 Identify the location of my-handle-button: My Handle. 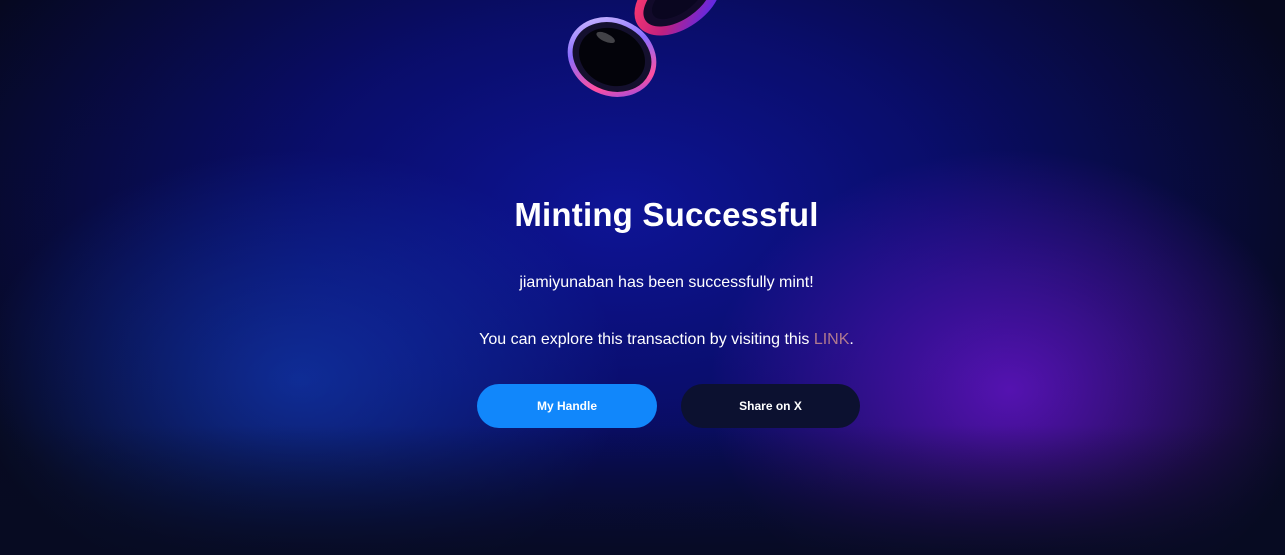
(567, 406).